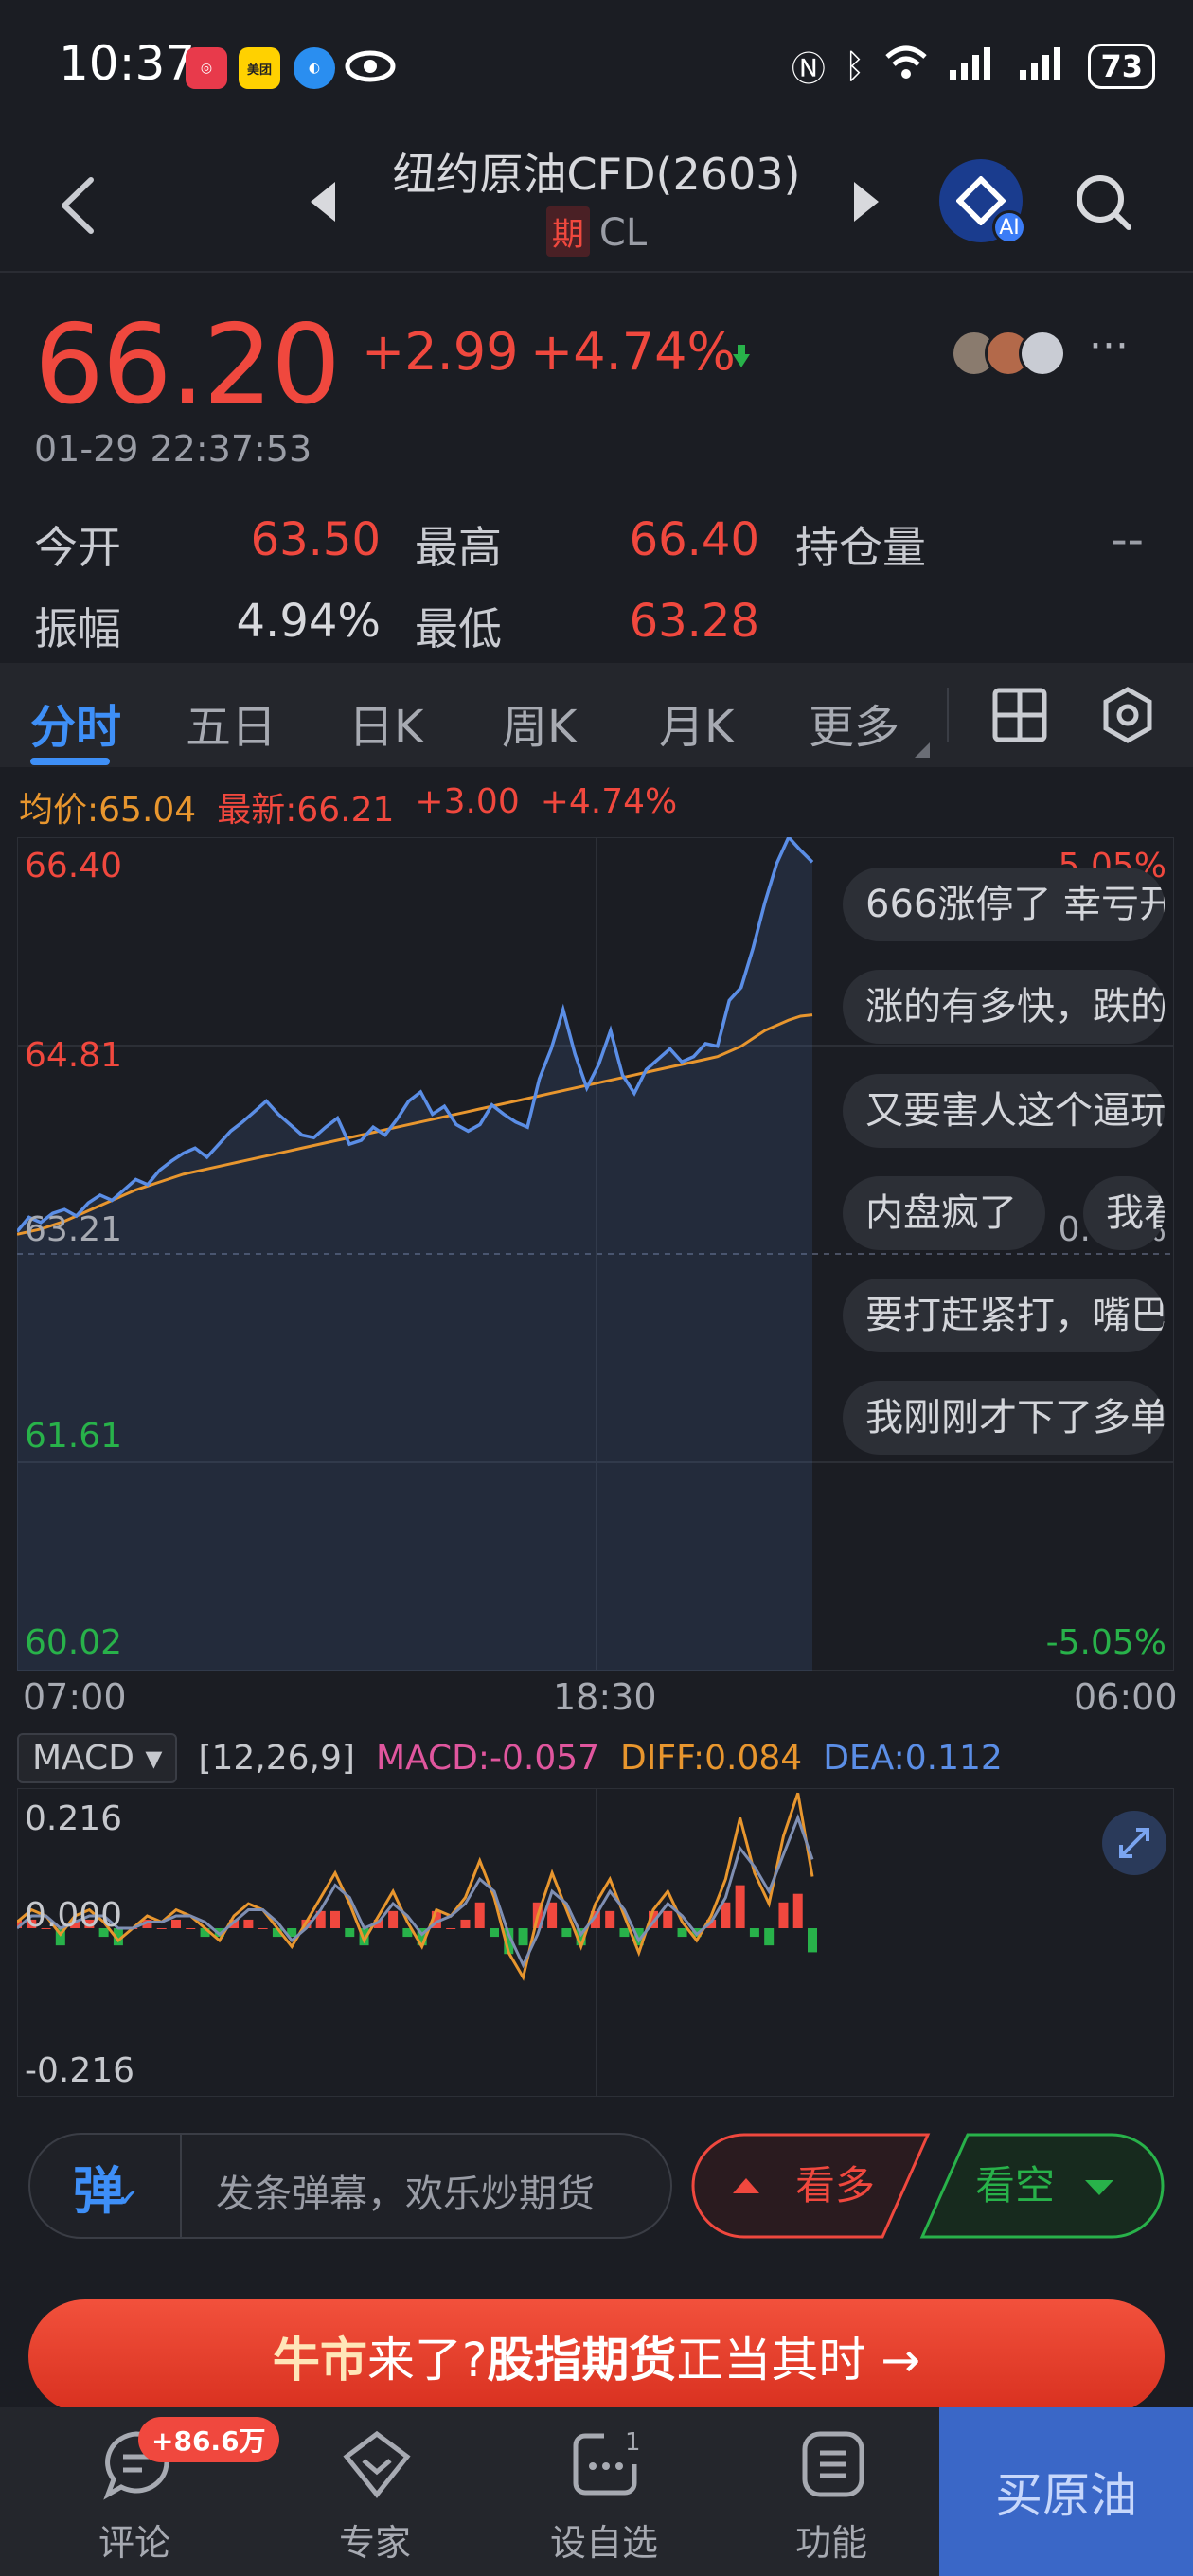 This screenshot has height=2576, width=1193. I want to click on stat-high-label: 最高, so click(458, 547).